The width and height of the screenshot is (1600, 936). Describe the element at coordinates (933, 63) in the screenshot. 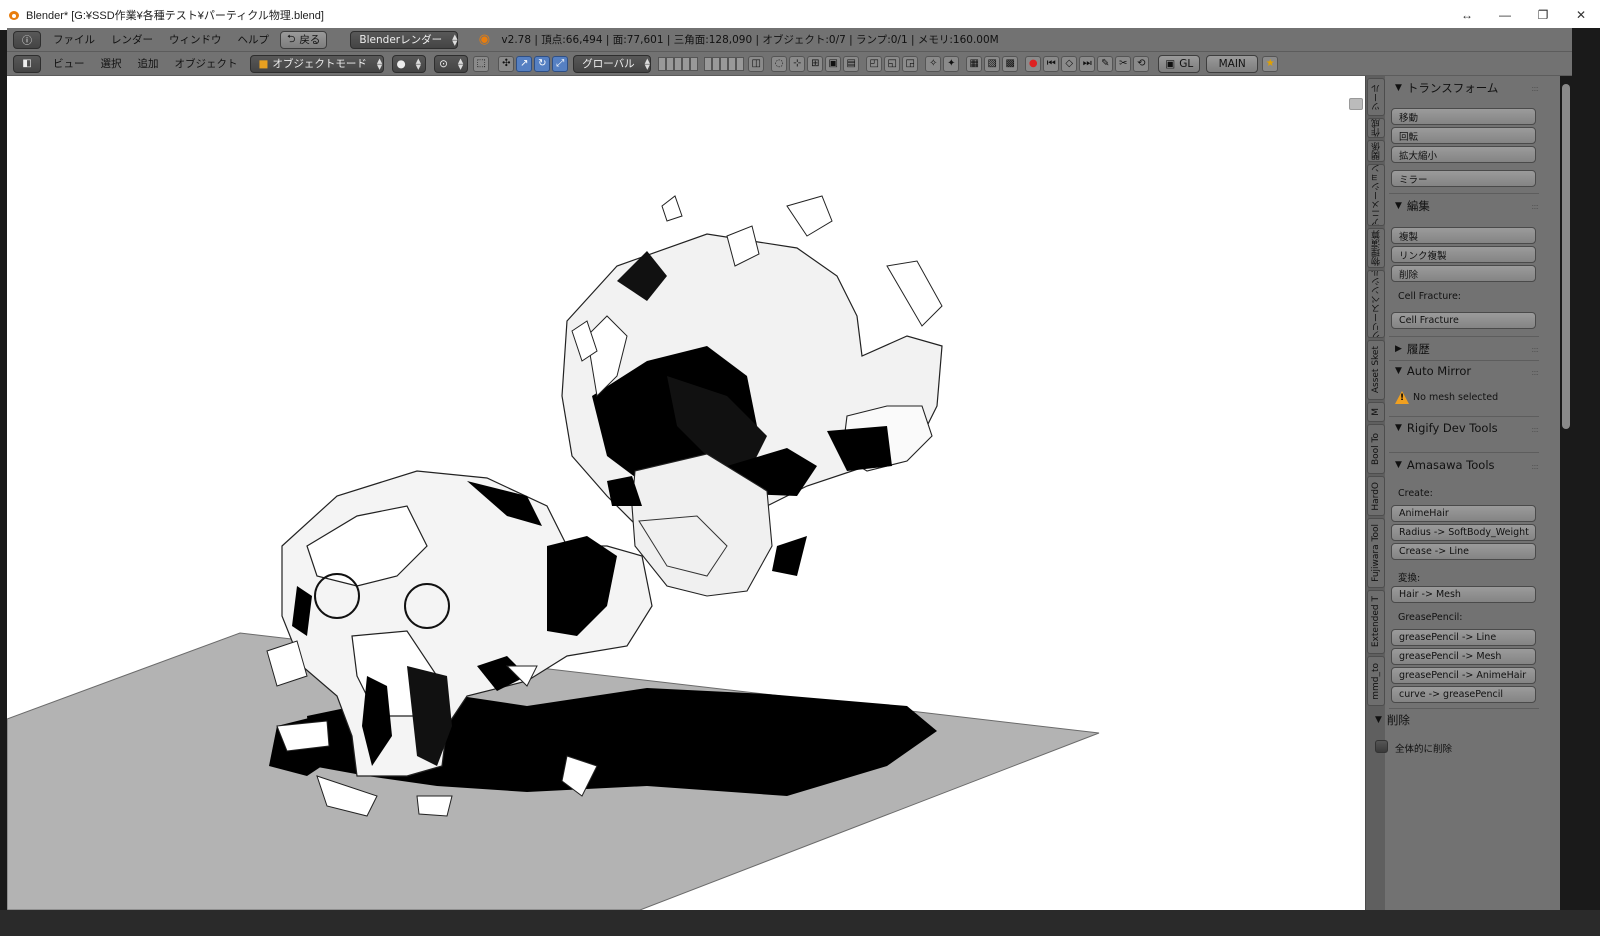

I see `pivot-point-icon: ✧` at that location.